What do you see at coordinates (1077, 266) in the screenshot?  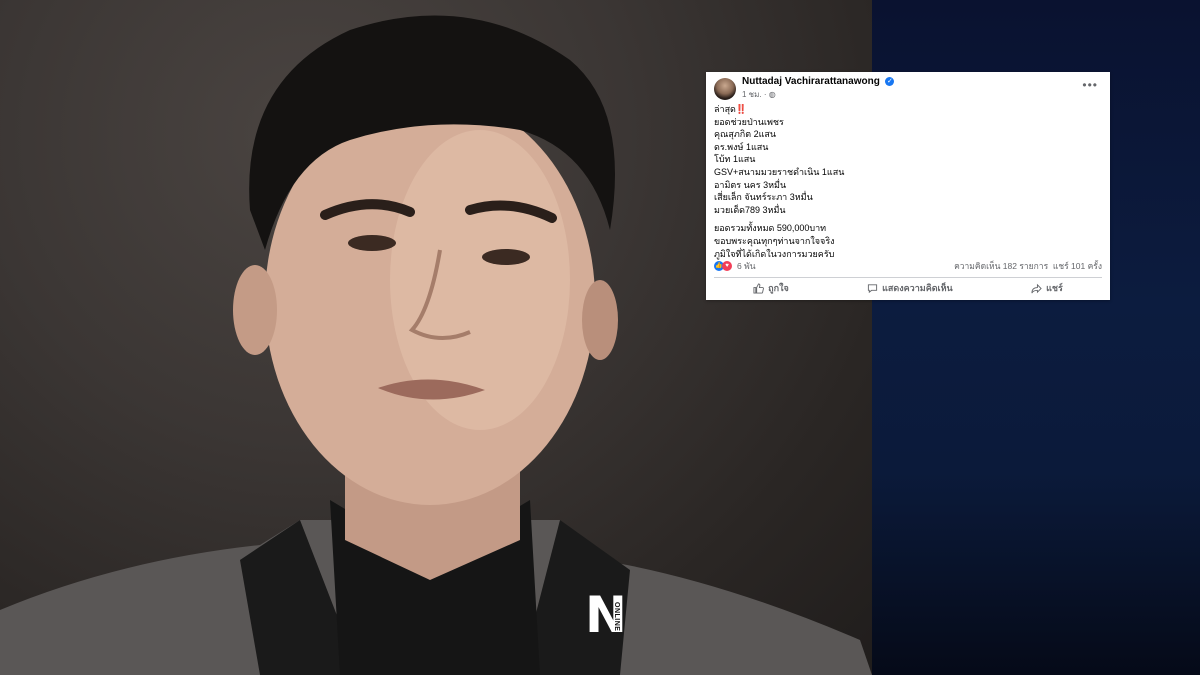 I see `shares-count: แชร์ 101 ครั้ง` at bounding box center [1077, 266].